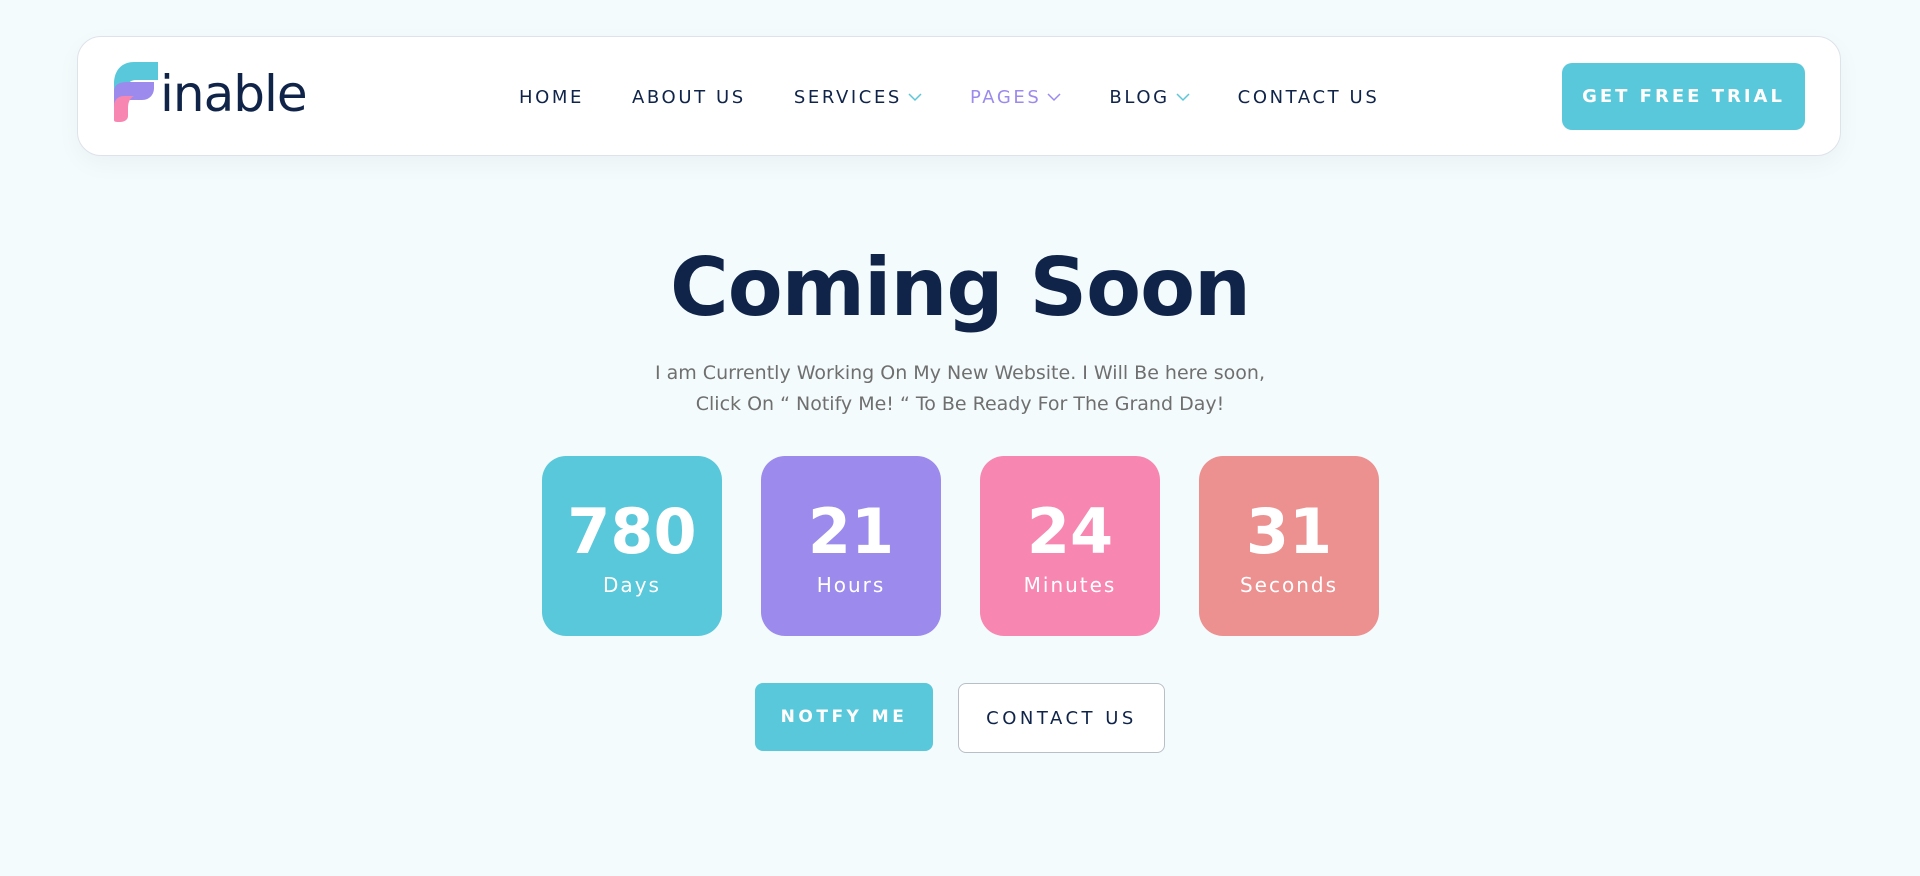 The width and height of the screenshot is (1920, 876). I want to click on nav-item-label: PAGES, so click(1005, 97).